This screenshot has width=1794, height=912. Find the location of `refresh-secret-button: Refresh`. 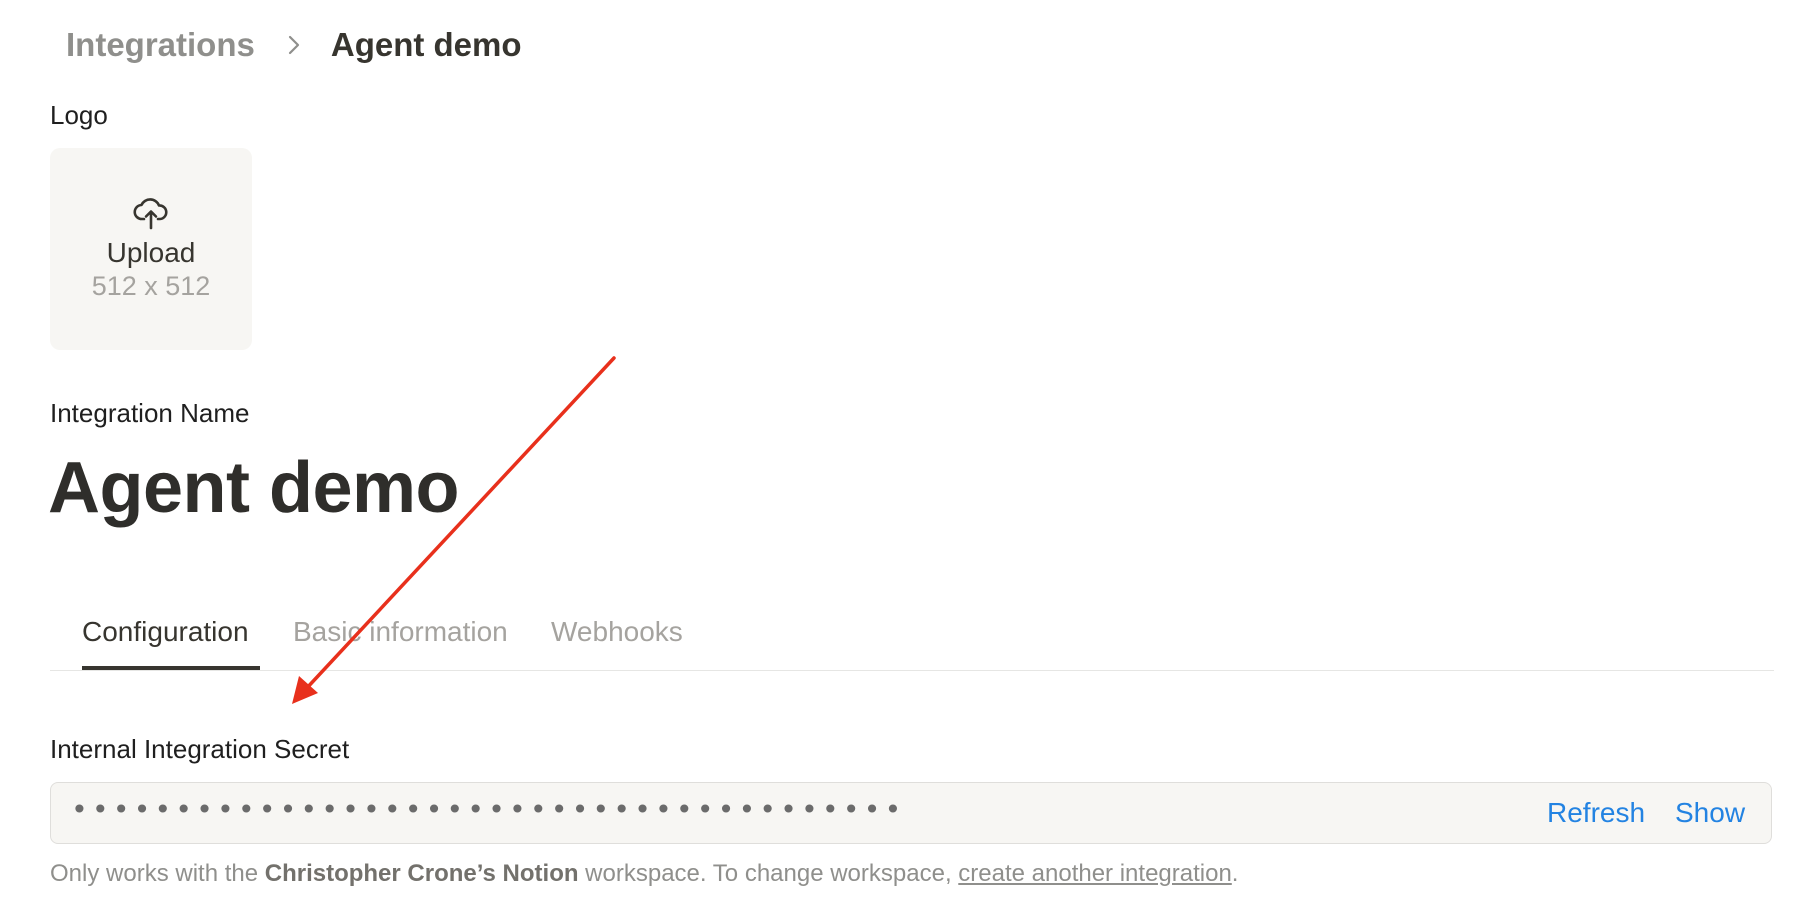

refresh-secret-button: Refresh is located at coordinates (1596, 813).